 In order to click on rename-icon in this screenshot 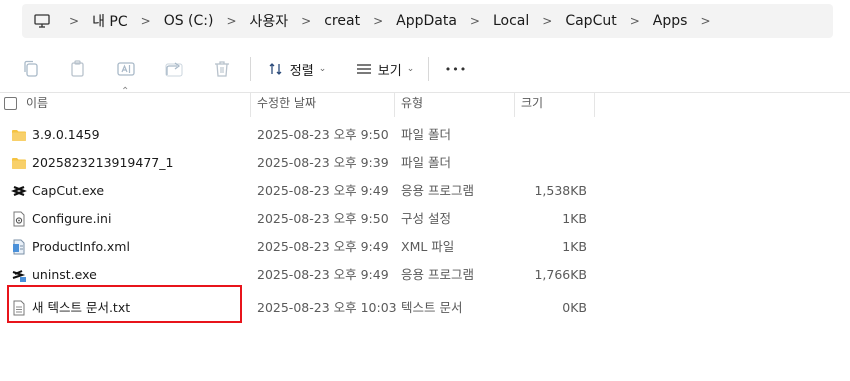, I will do `click(126, 69)`.